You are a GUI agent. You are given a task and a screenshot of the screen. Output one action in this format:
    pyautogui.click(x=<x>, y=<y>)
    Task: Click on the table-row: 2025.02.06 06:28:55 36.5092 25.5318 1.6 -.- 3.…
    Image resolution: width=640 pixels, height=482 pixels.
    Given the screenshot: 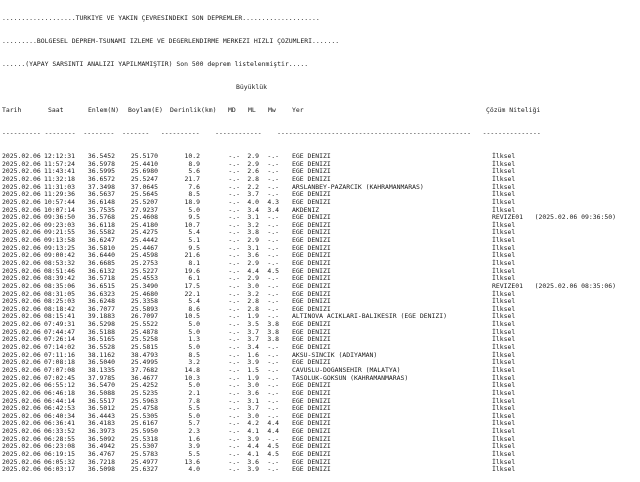 What is the action you would take?
    pyautogui.click(x=320, y=439)
    